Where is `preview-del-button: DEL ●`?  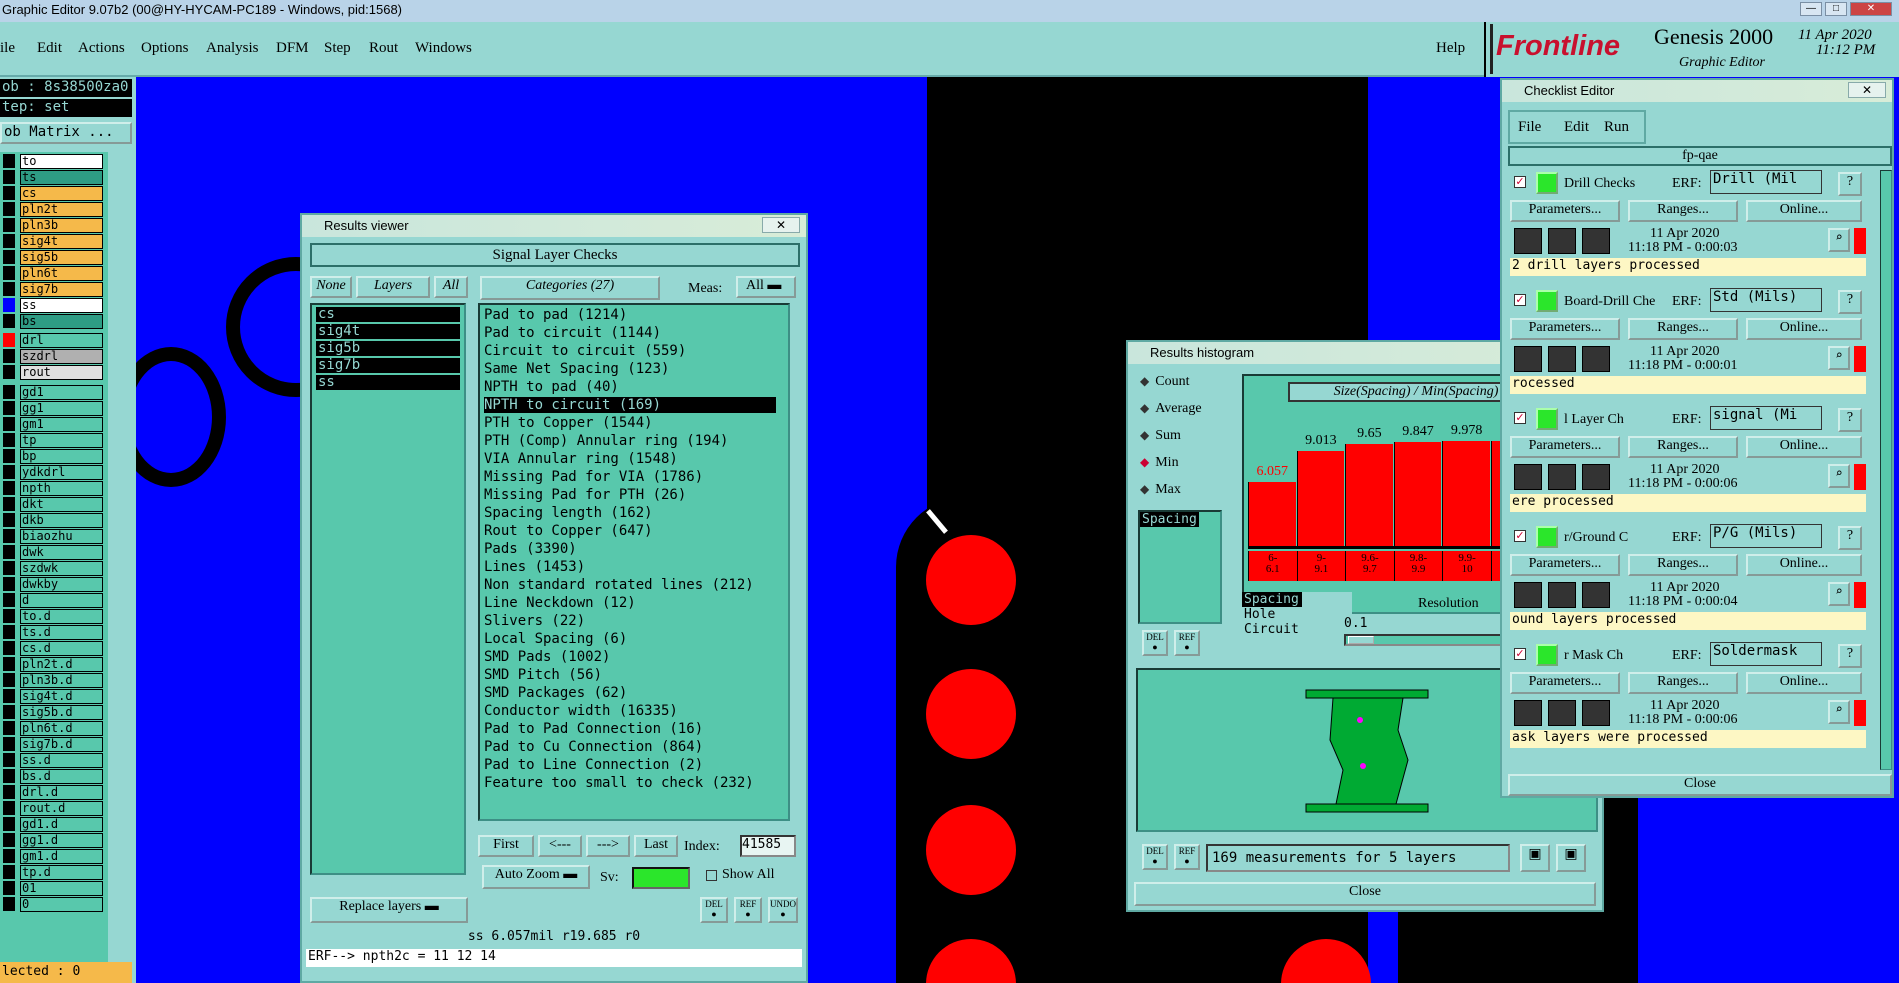
preview-del-button: DEL ● is located at coordinates (1155, 857).